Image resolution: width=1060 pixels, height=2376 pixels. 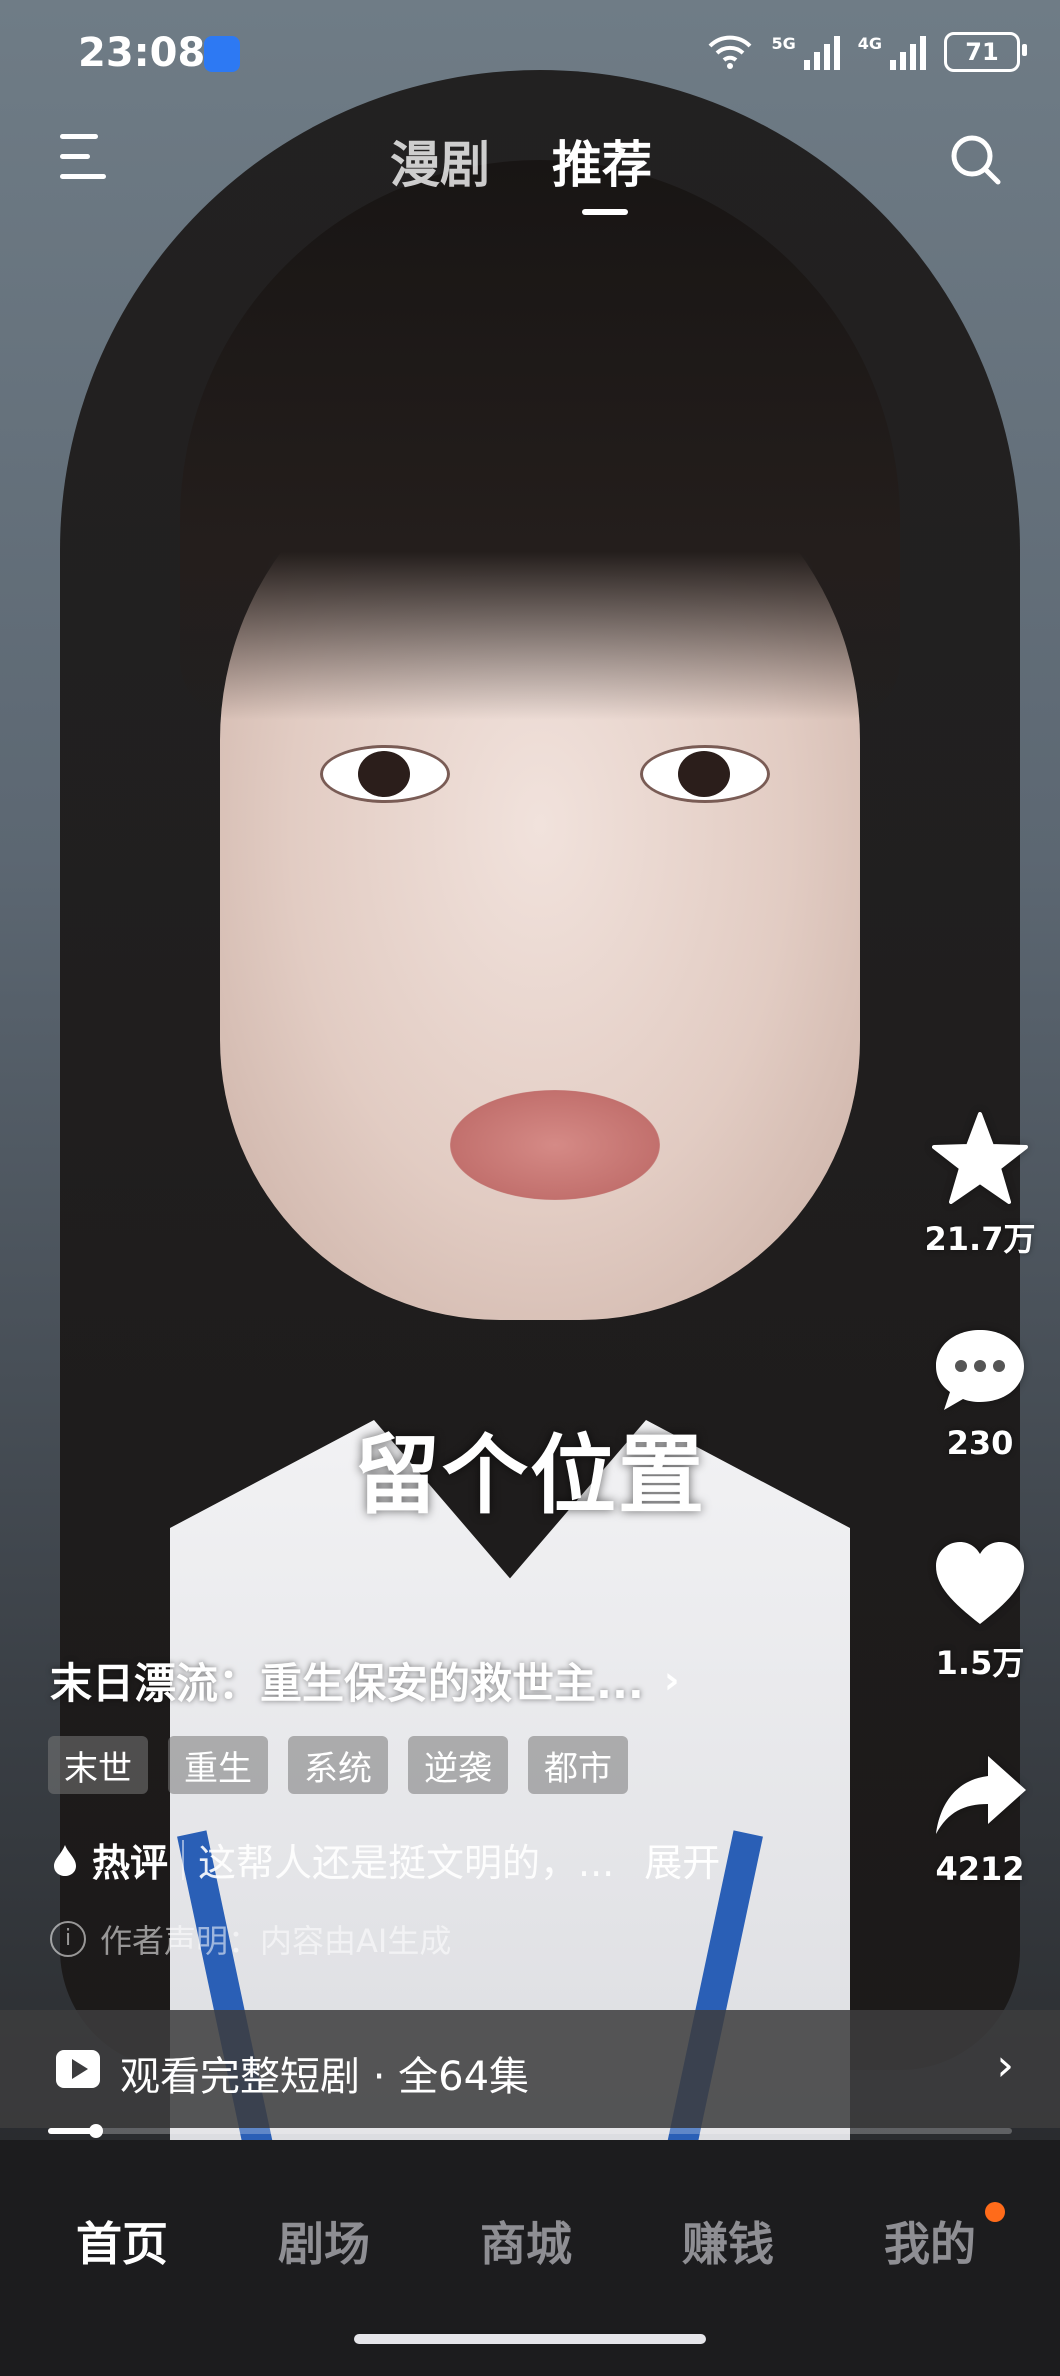 What do you see at coordinates (980, 1869) in the screenshot?
I see `share-count: 4212` at bounding box center [980, 1869].